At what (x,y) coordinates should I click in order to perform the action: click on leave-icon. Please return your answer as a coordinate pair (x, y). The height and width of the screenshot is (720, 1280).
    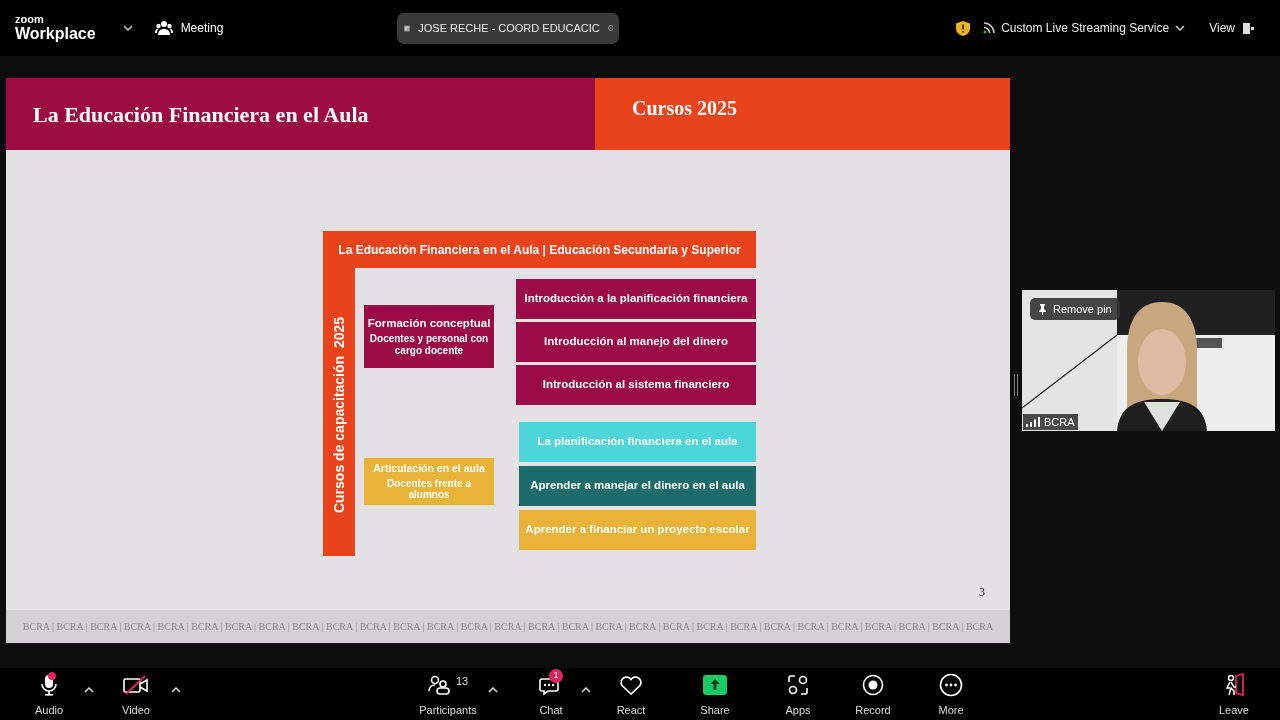
    Looking at the image, I should click on (1234, 685).